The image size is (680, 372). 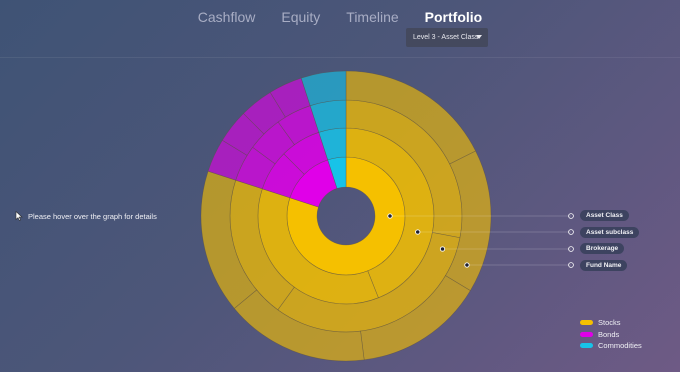 I want to click on level-label-brokerage: Brokerage, so click(x=602, y=248).